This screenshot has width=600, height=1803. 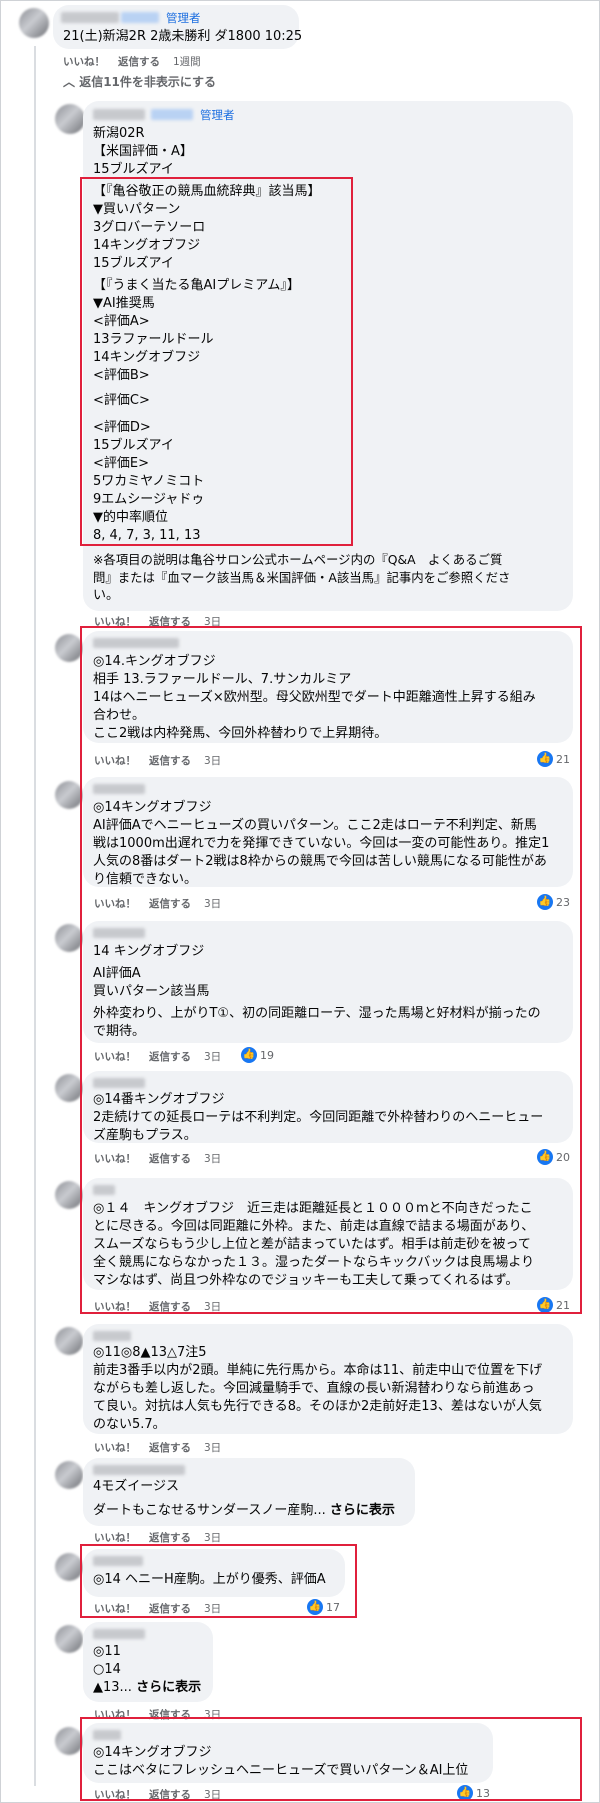 What do you see at coordinates (249, 1492) in the screenshot?
I see `comment-bubble: 4モズイージス ダートもこなせるサンダースノー産駒... さらに表示` at bounding box center [249, 1492].